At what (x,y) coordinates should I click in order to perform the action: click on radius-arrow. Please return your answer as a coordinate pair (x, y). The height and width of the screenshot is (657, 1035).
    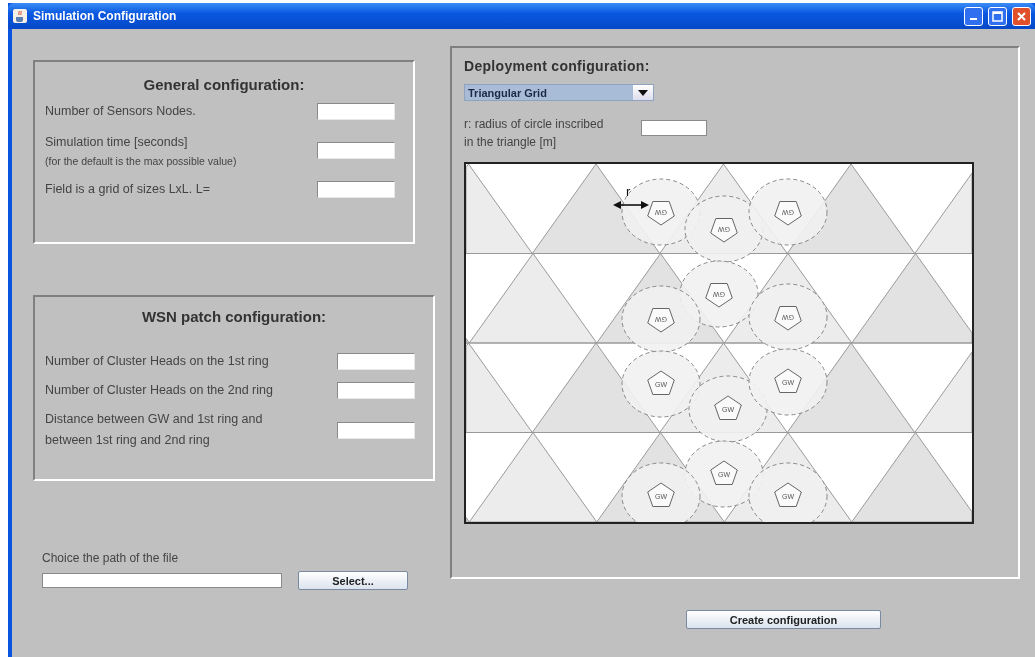
    Looking at the image, I should click on (631, 205).